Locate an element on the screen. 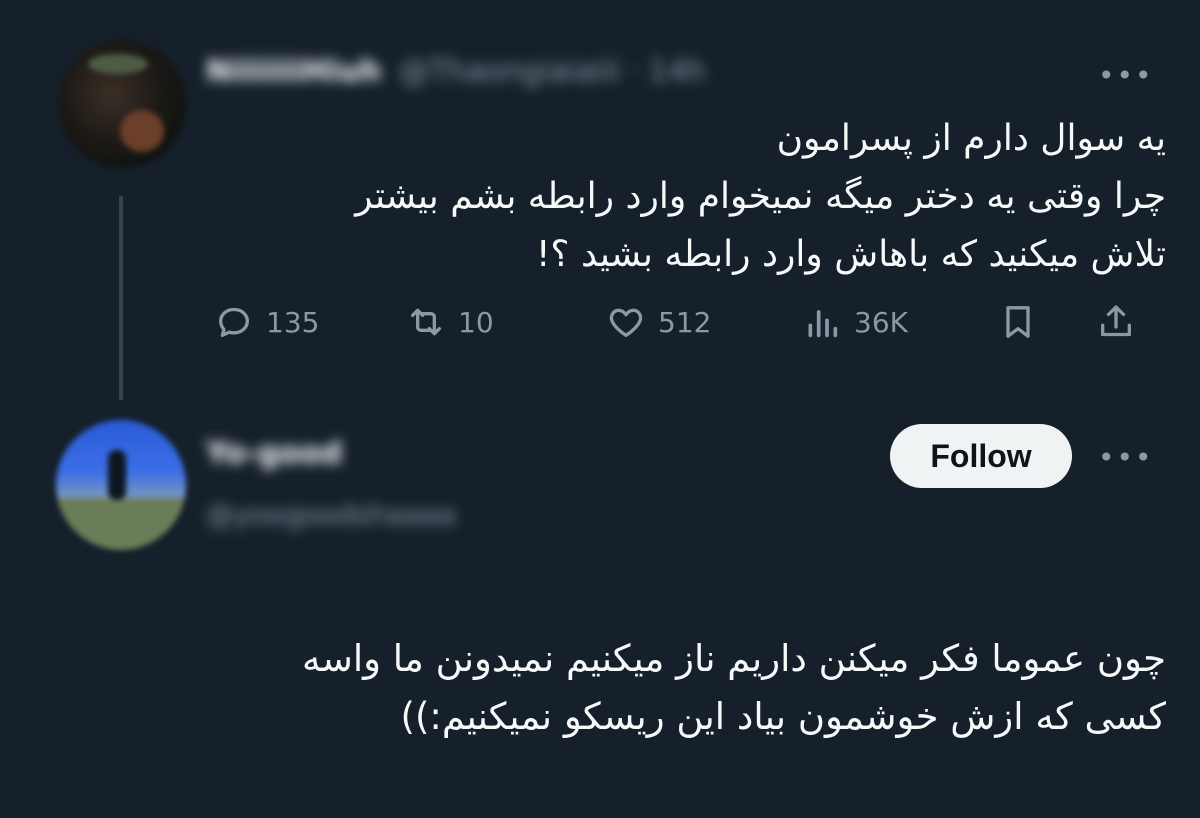 This screenshot has height=818, width=1200. tweet-more-icon: ••• is located at coordinates (1126, 76).